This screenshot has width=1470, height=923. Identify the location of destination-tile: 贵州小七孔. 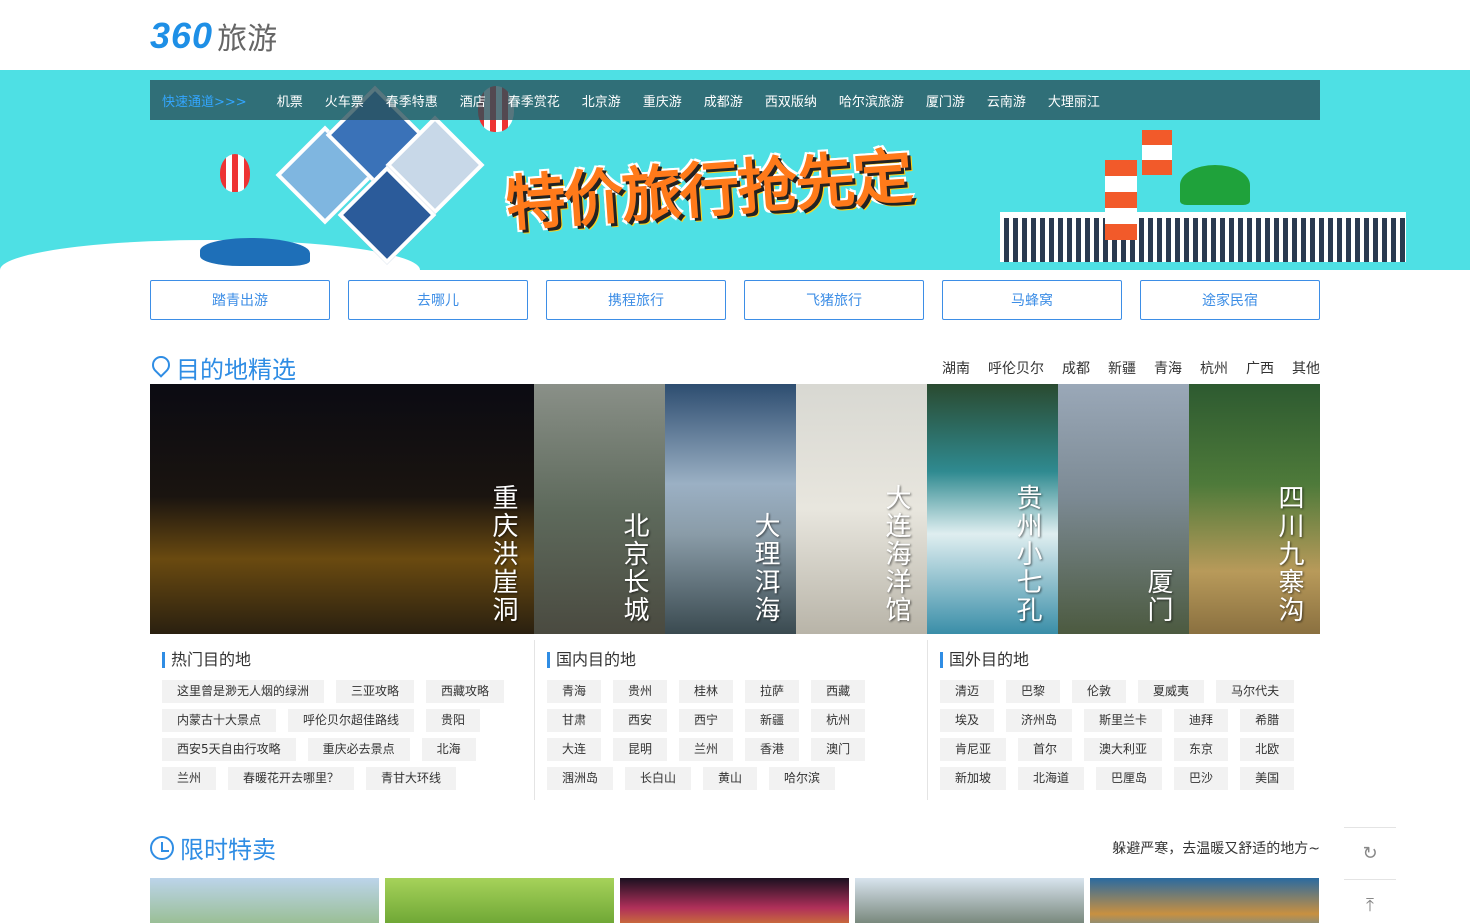
(992, 509).